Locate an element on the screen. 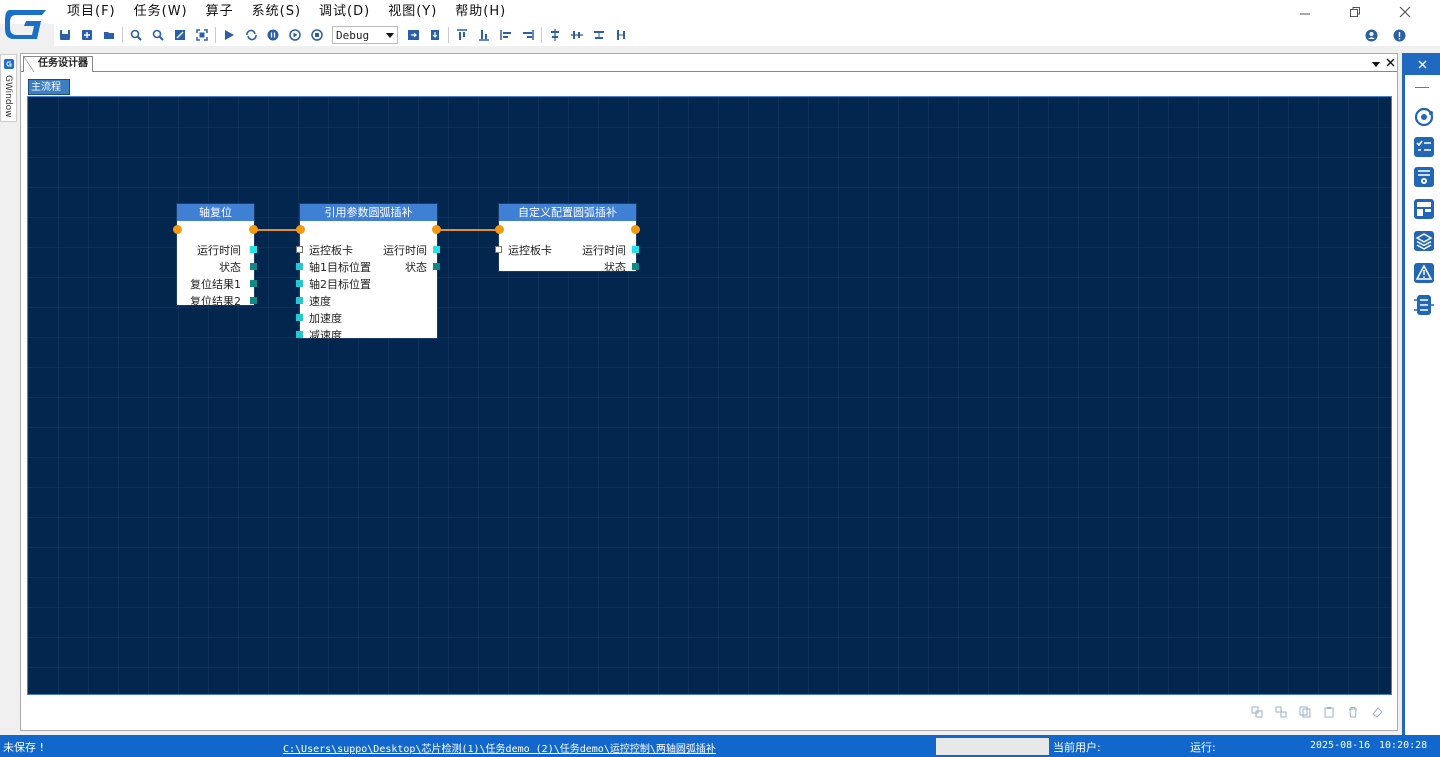 Image resolution: width=1440 pixels, height=757 pixels. node-custom-arc-interp: 自定义配置圆弧插补 运控板卡 运行时间 状态 is located at coordinates (567, 239).